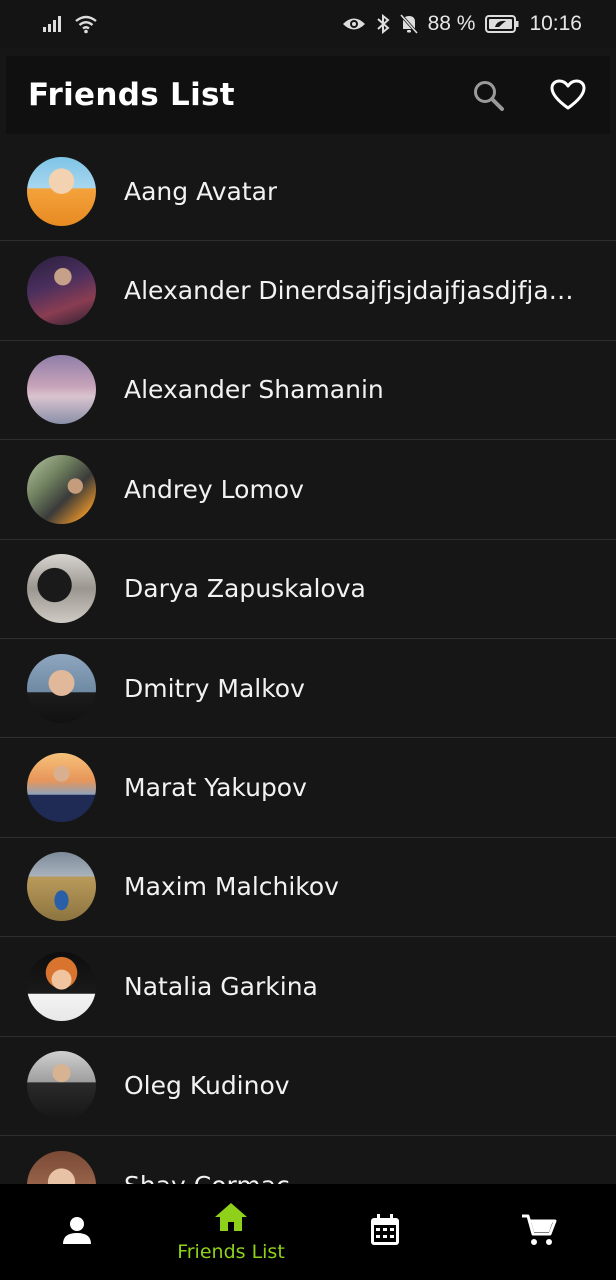 Image resolution: width=616 pixels, height=1280 pixels. What do you see at coordinates (308, 788) in the screenshot?
I see `friend-row: Marat Yakupov` at bounding box center [308, 788].